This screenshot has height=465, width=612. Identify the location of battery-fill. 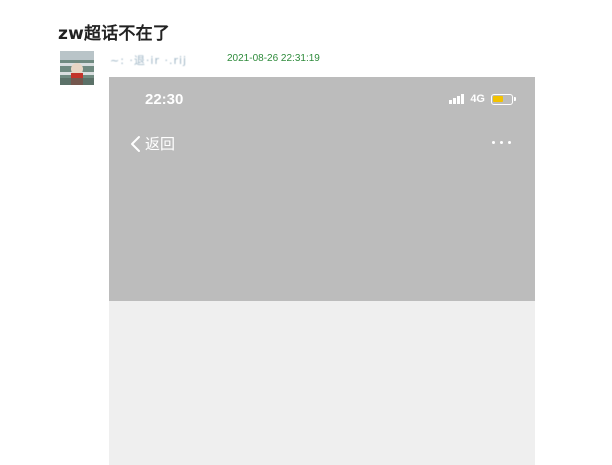
(498, 98).